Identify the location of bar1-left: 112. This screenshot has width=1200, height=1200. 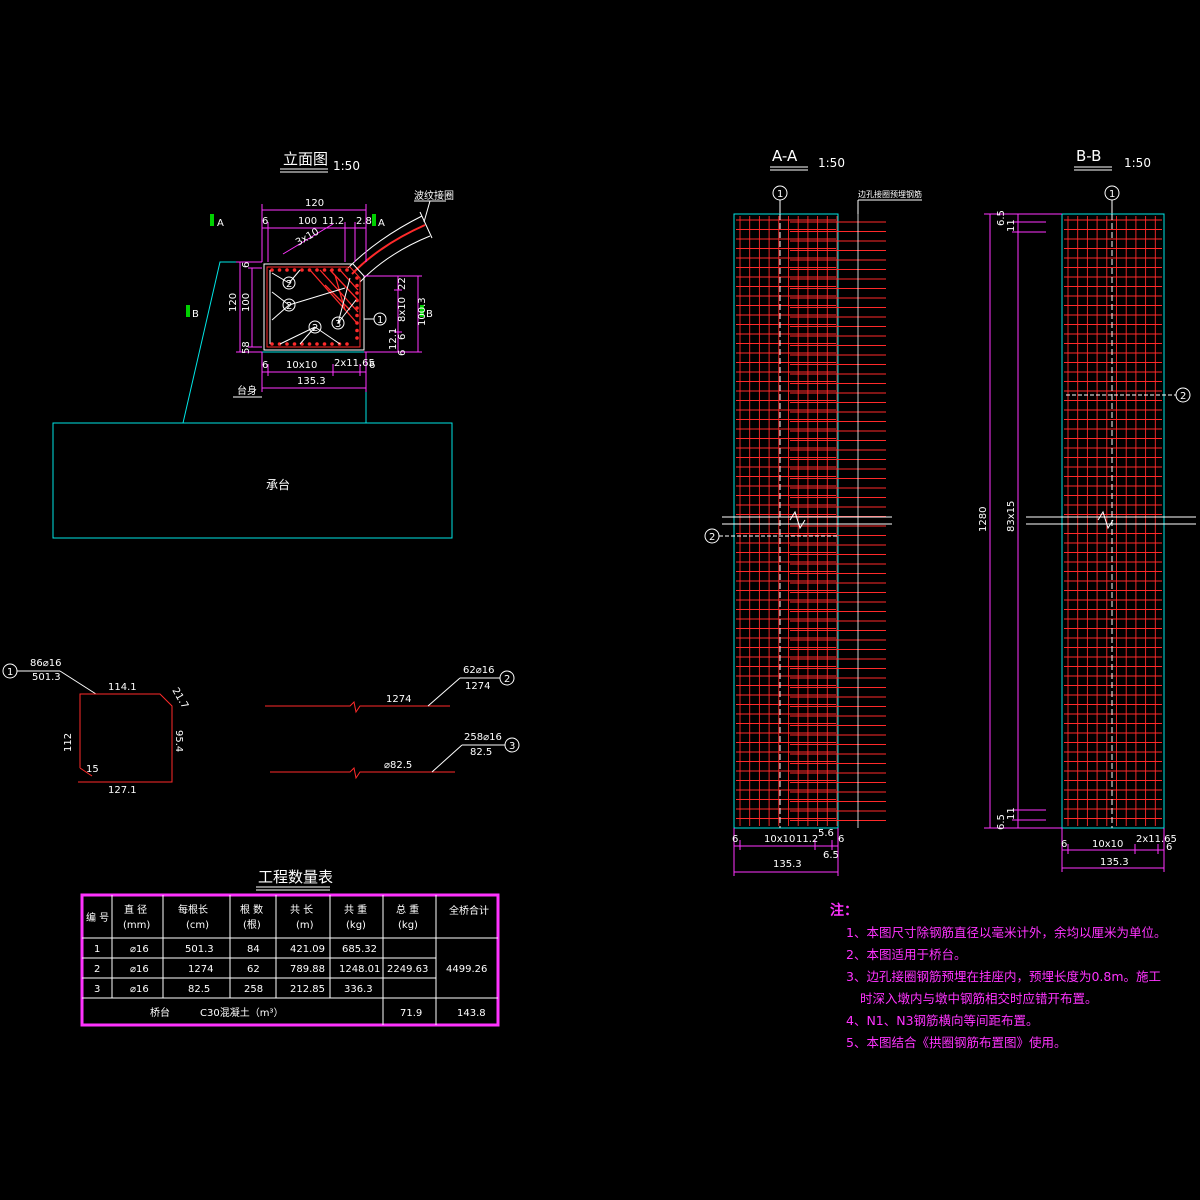
(68, 742).